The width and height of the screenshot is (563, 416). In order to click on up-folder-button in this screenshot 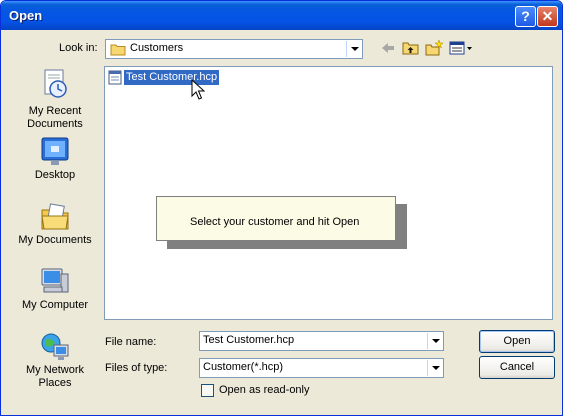, I will do `click(411, 48)`.